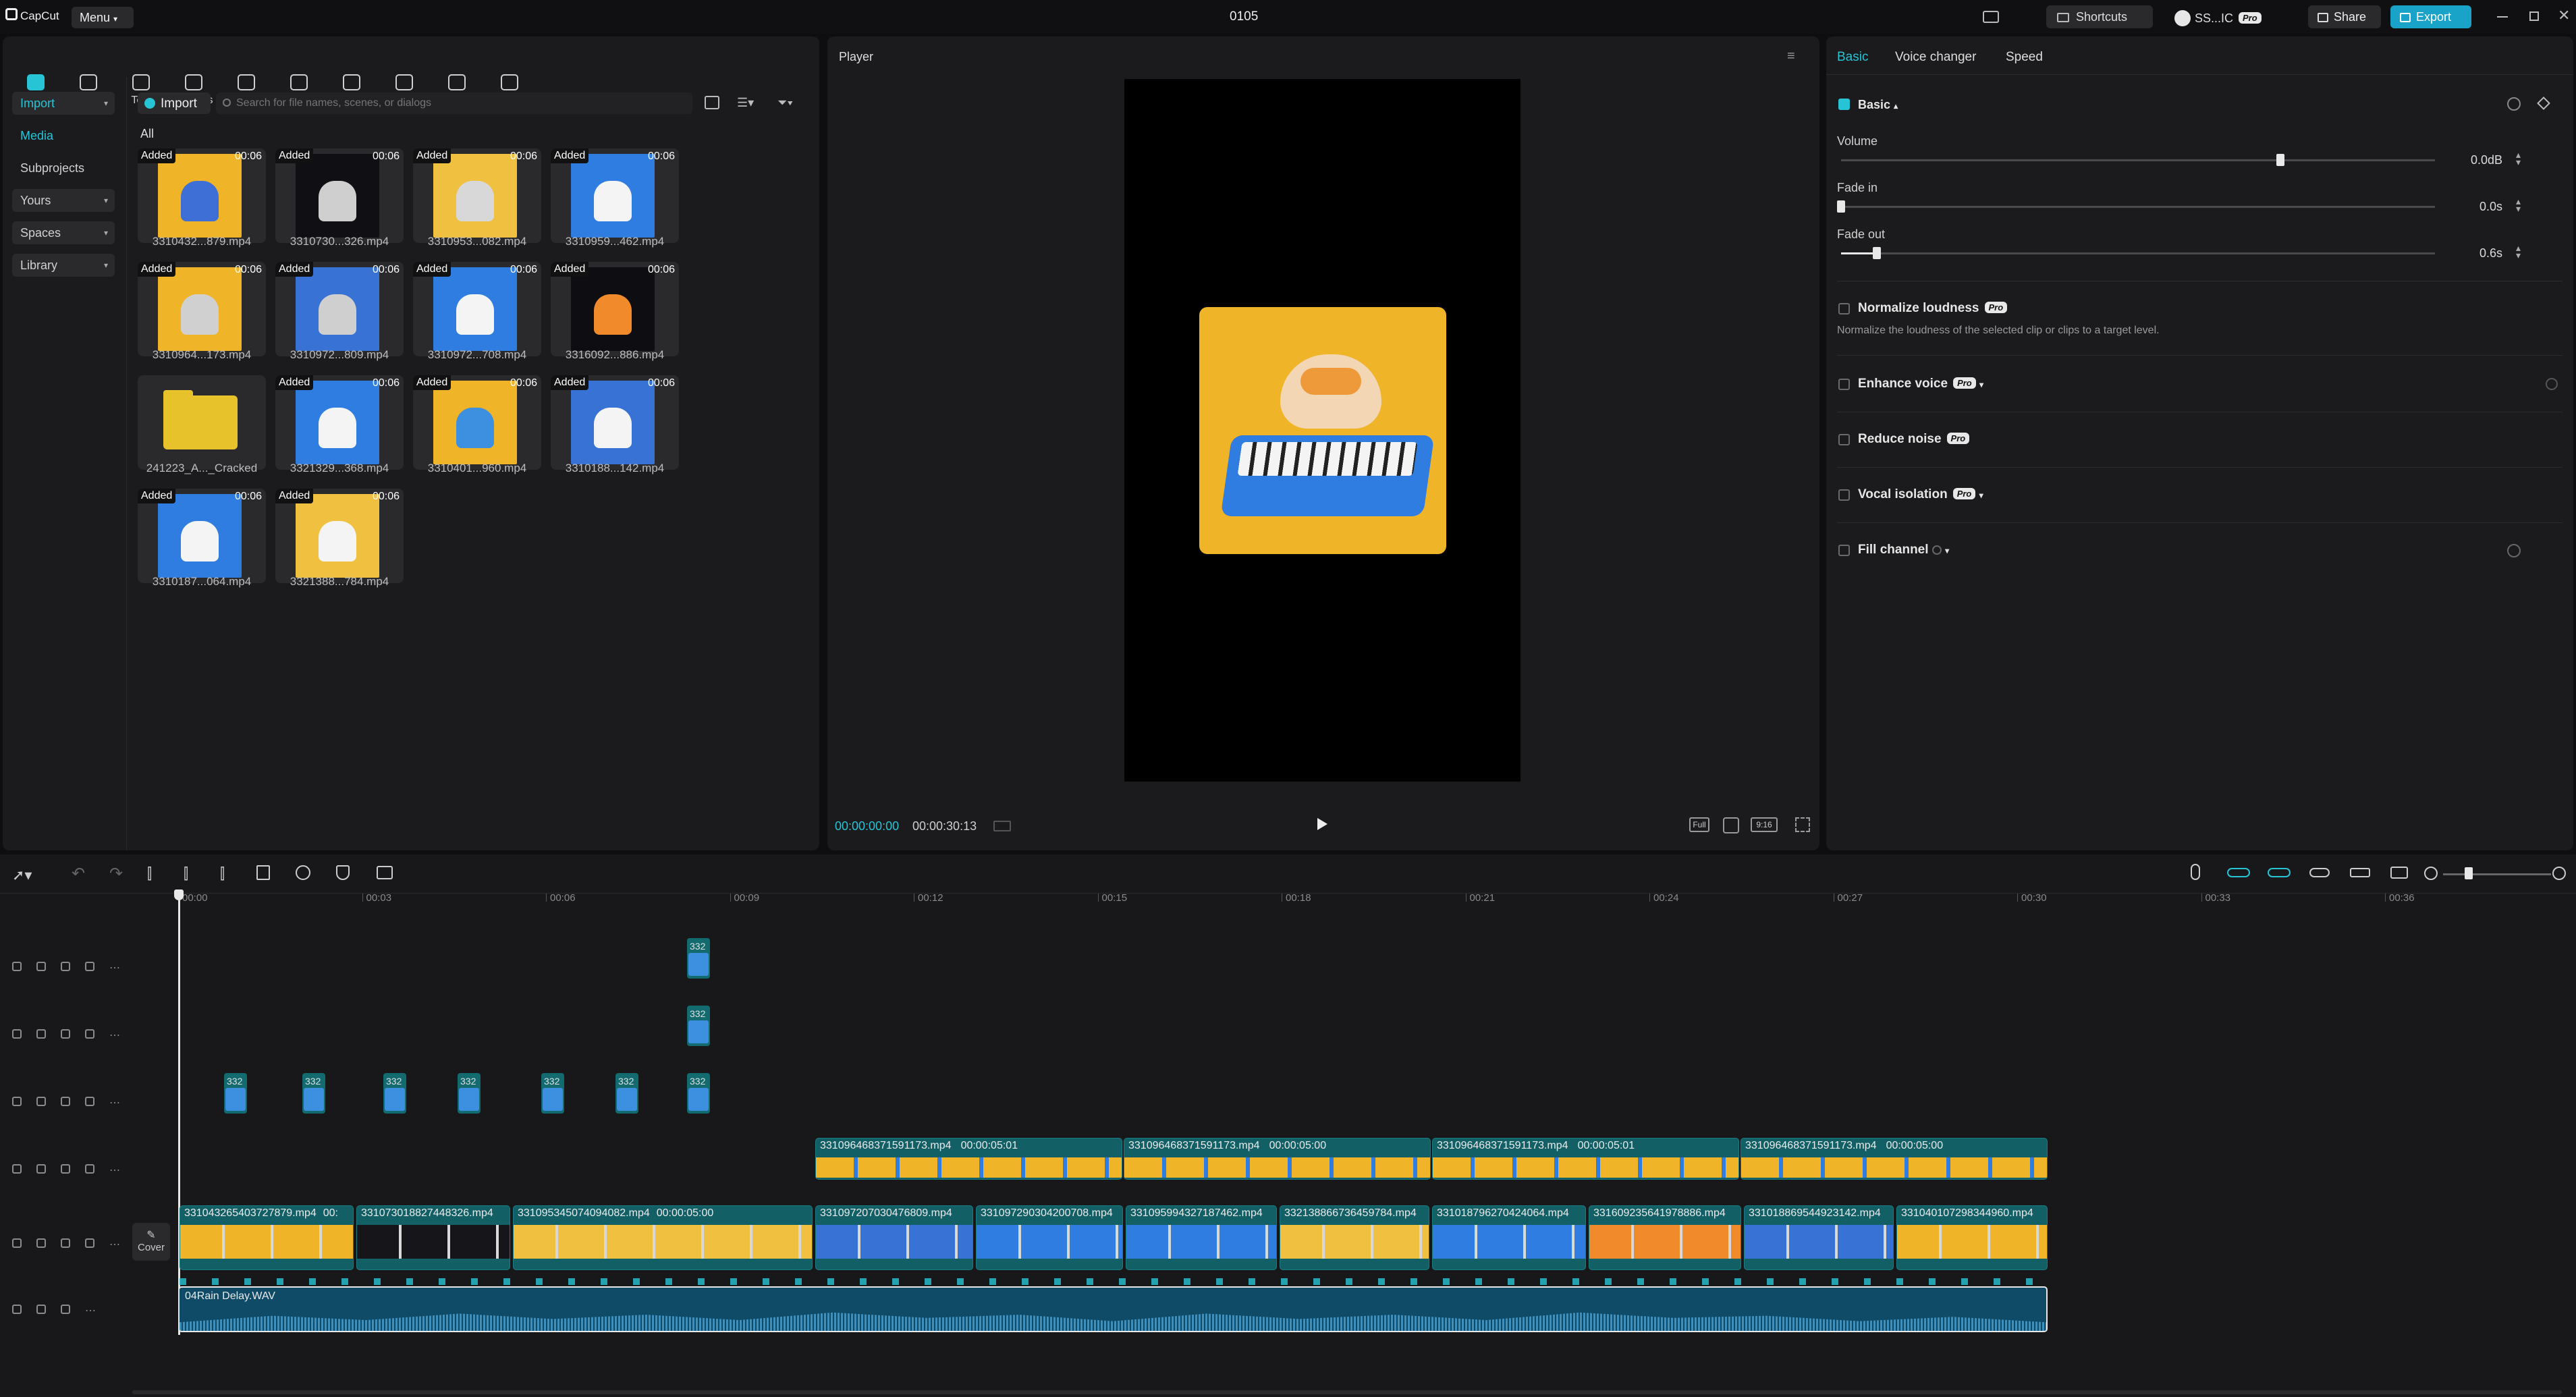 The width and height of the screenshot is (2576, 1397). What do you see at coordinates (151, 1242) in the screenshot?
I see `cover-button: ✎ Cover` at bounding box center [151, 1242].